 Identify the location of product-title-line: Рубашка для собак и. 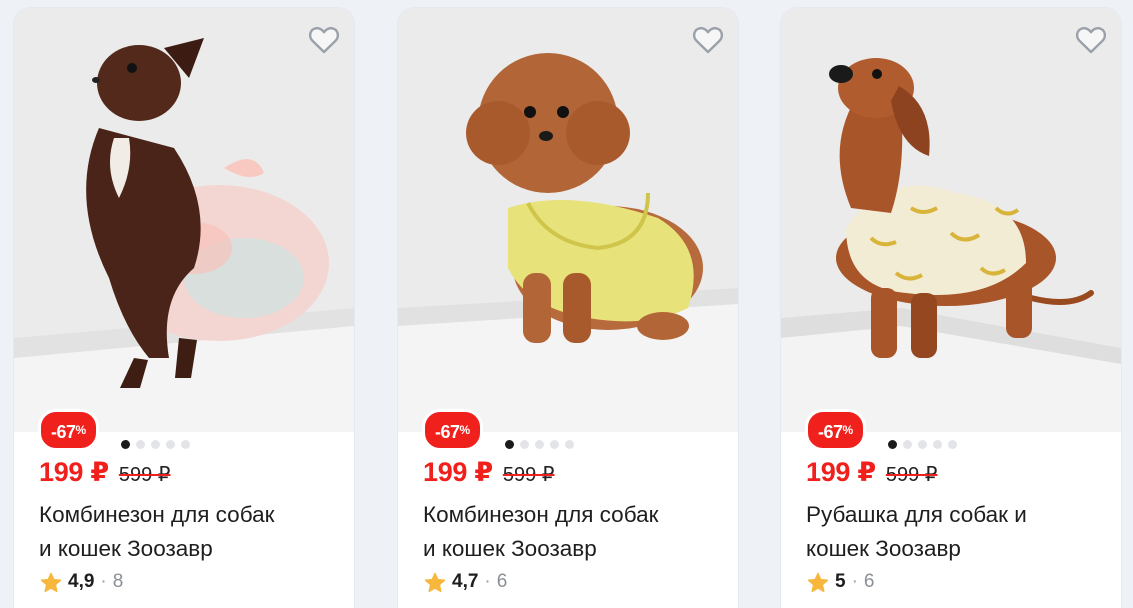
(916, 514).